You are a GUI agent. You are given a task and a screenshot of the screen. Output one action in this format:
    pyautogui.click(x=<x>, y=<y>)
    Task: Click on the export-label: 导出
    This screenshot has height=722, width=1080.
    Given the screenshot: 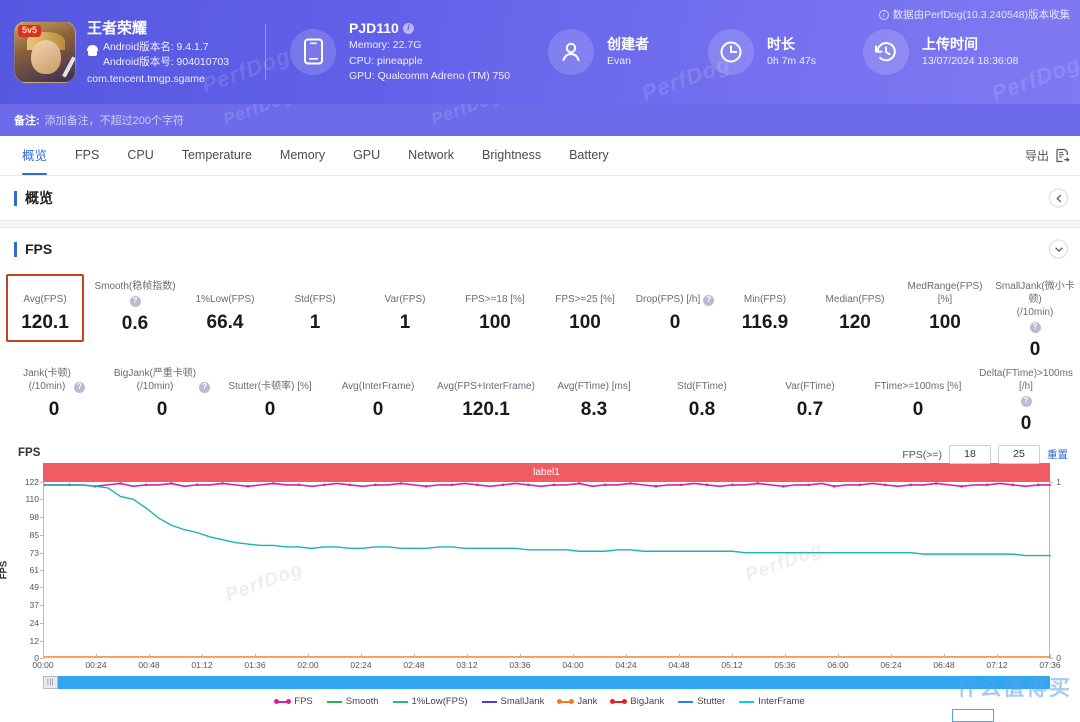 What is the action you would take?
    pyautogui.click(x=1036, y=156)
    